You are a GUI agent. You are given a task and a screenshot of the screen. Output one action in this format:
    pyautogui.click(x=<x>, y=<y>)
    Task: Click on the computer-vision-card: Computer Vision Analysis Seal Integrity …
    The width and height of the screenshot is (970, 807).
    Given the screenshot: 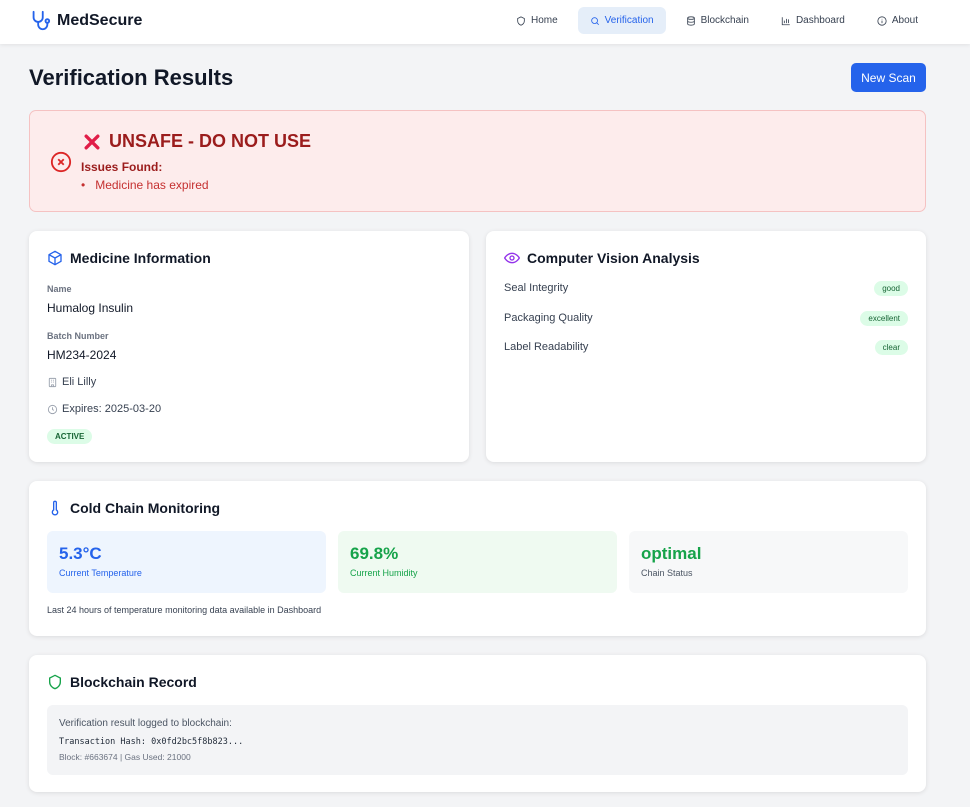 What is the action you would take?
    pyautogui.click(x=706, y=346)
    